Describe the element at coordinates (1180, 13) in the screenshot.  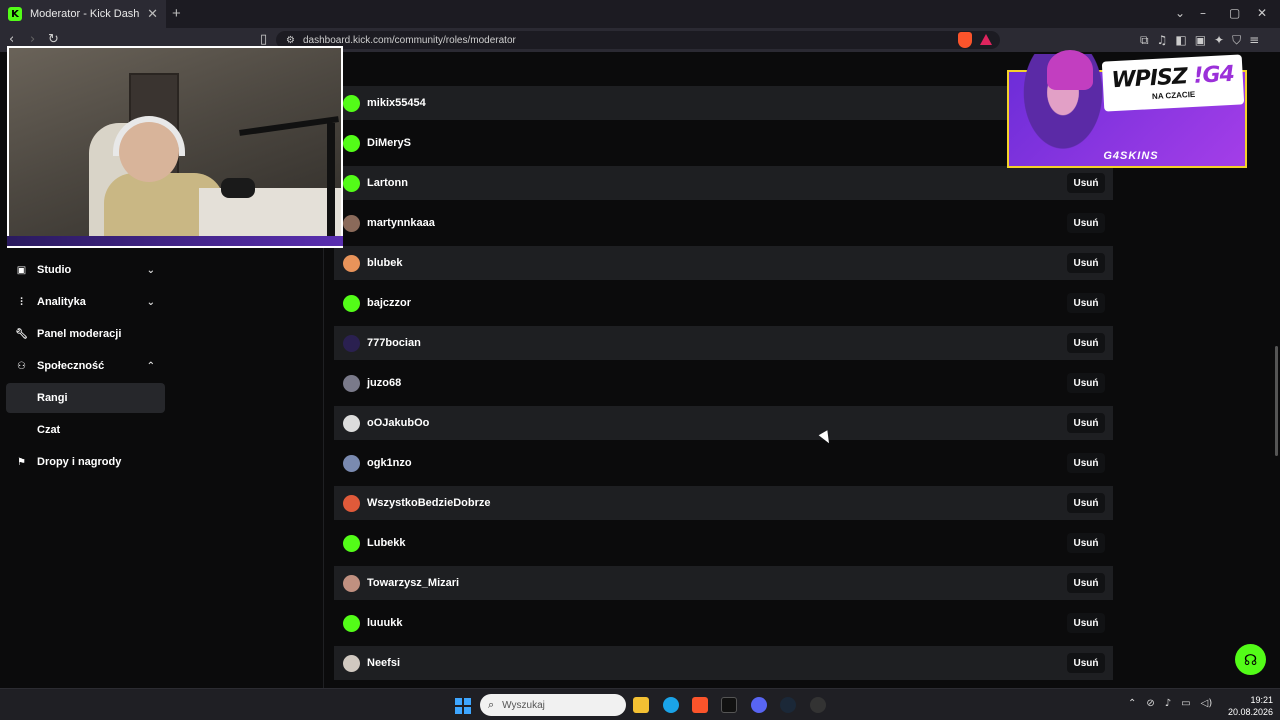
I see `tab-list-chevron-icon: ⌄` at that location.